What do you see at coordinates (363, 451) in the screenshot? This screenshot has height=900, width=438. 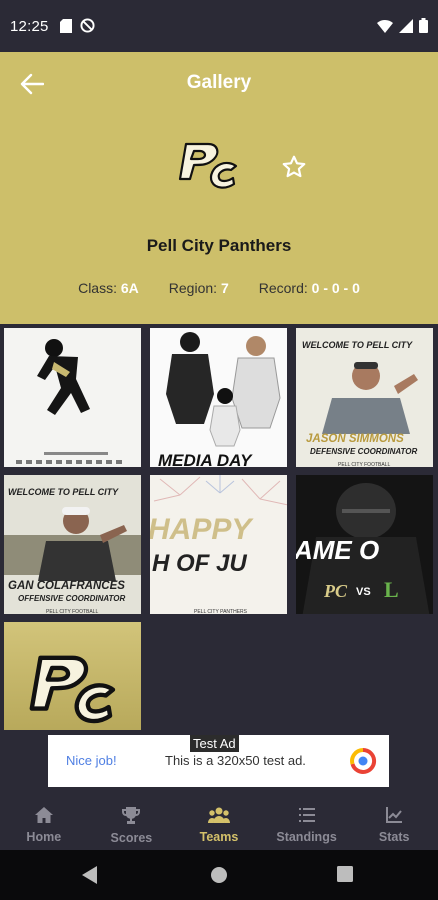 I see `coach-role-text: DEFENSIVE COORDINATOR` at bounding box center [363, 451].